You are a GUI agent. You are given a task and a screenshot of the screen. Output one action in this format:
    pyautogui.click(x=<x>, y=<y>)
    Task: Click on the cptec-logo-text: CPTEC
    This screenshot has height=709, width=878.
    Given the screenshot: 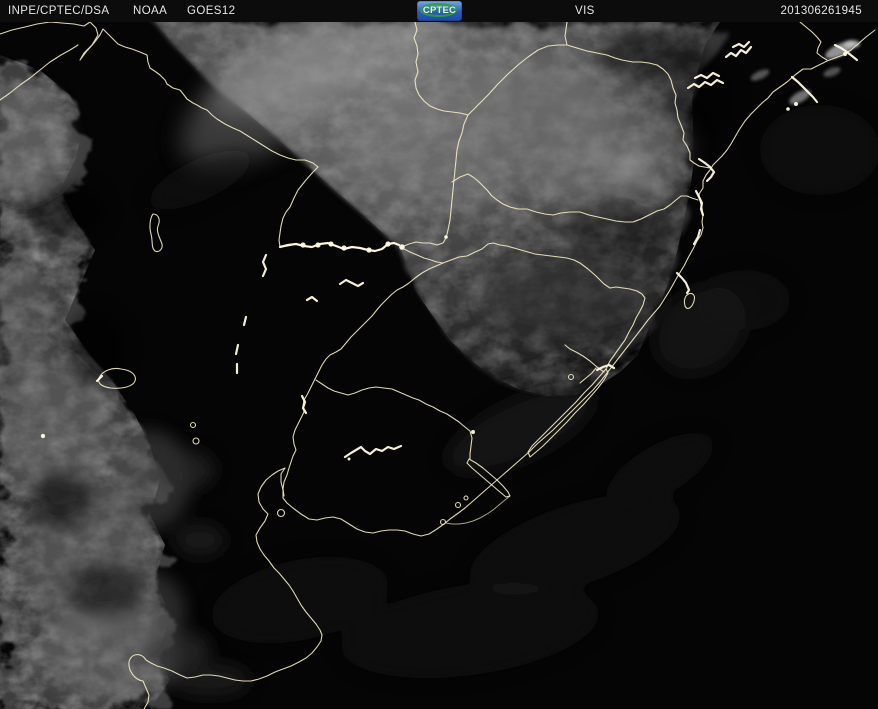 What is the action you would take?
    pyautogui.click(x=439, y=10)
    